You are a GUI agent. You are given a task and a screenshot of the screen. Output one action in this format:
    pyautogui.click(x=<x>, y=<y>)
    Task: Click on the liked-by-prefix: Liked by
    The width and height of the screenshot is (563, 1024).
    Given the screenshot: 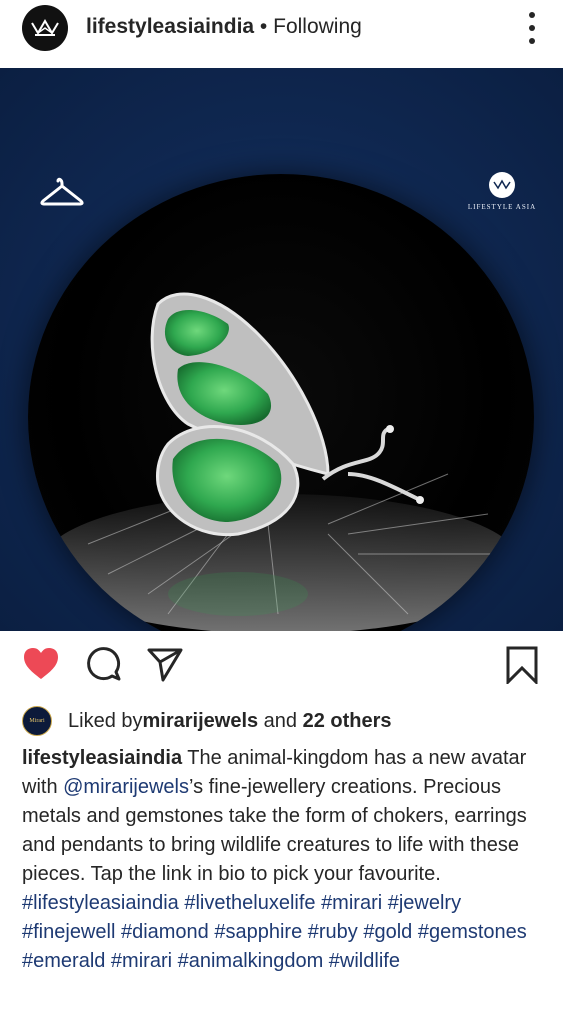 What is the action you would take?
    pyautogui.click(x=105, y=720)
    